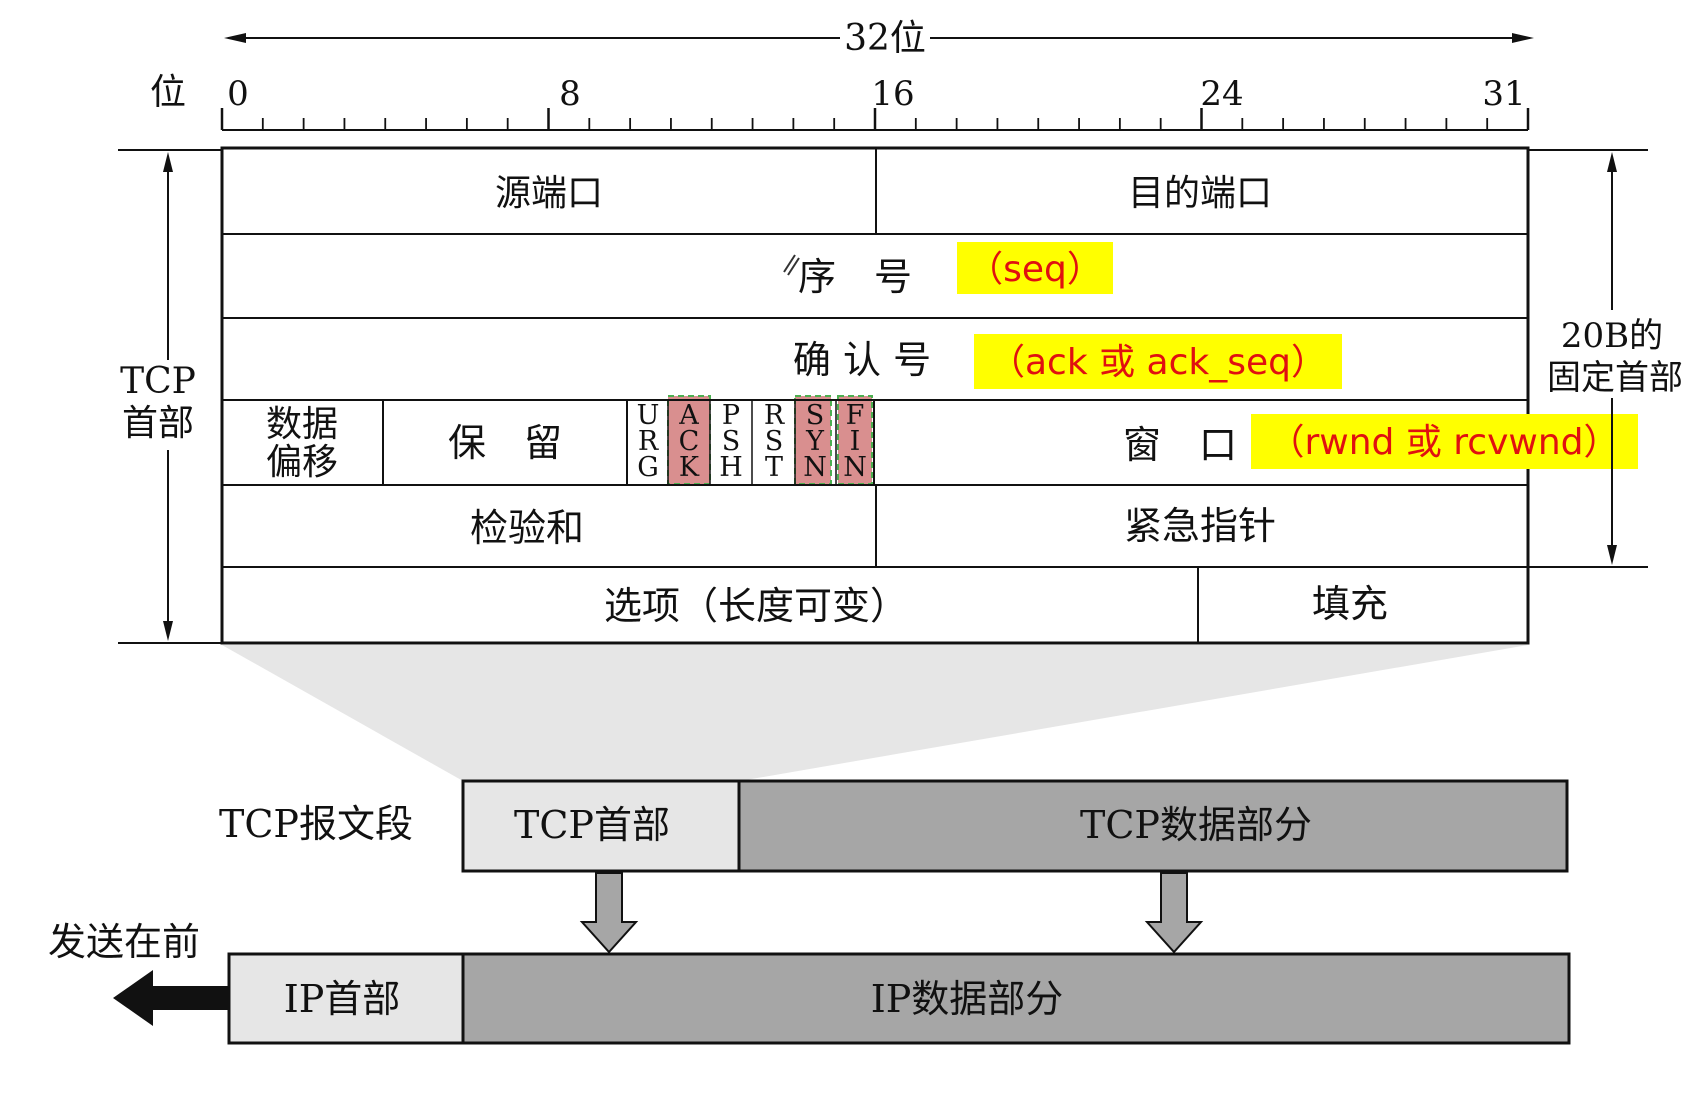 The width and height of the screenshot is (1700, 1104). What do you see at coordinates (158, 423) in the screenshot?
I see `tcp-header-label-line2: 首部` at bounding box center [158, 423].